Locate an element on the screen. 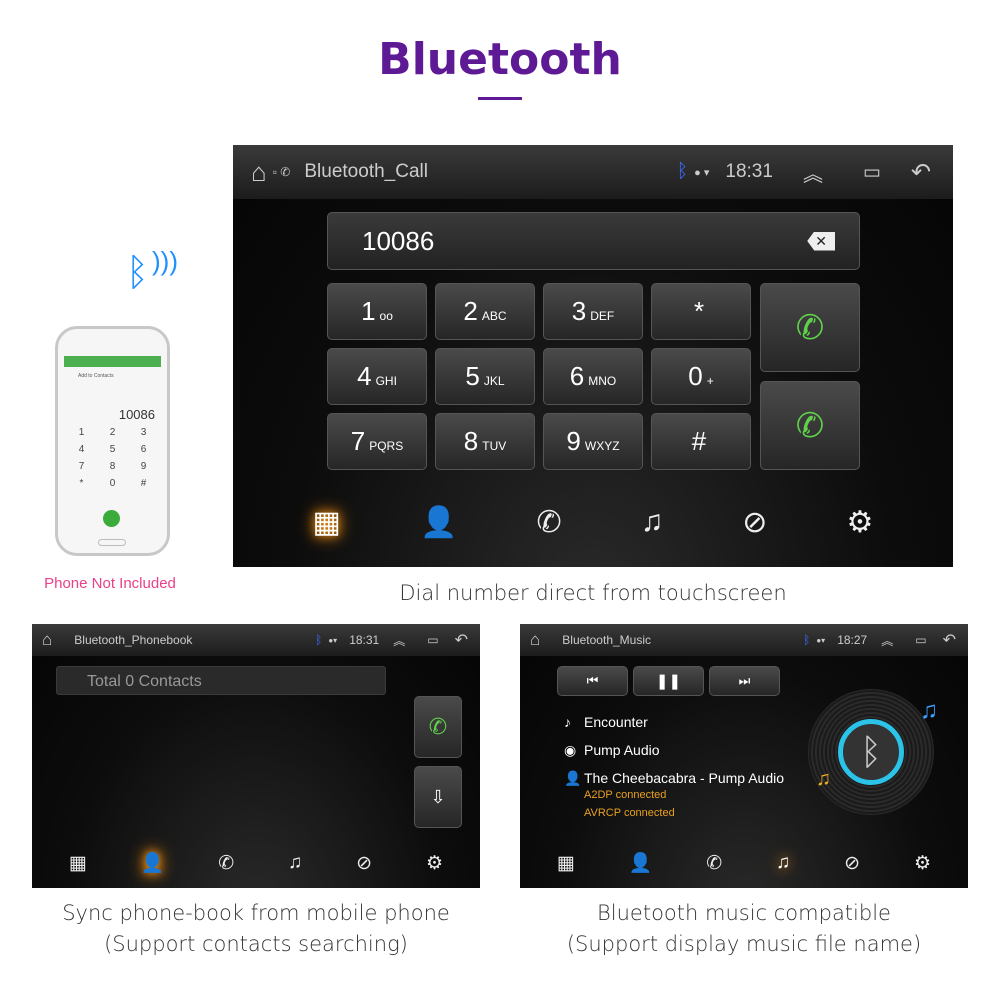  phone-call-icon is located at coordinates (111, 518).